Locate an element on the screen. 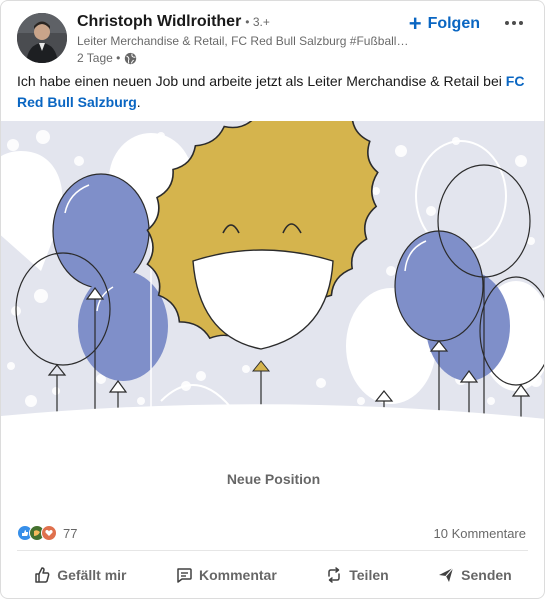  like-button: Gefällt mir is located at coordinates (79, 575).